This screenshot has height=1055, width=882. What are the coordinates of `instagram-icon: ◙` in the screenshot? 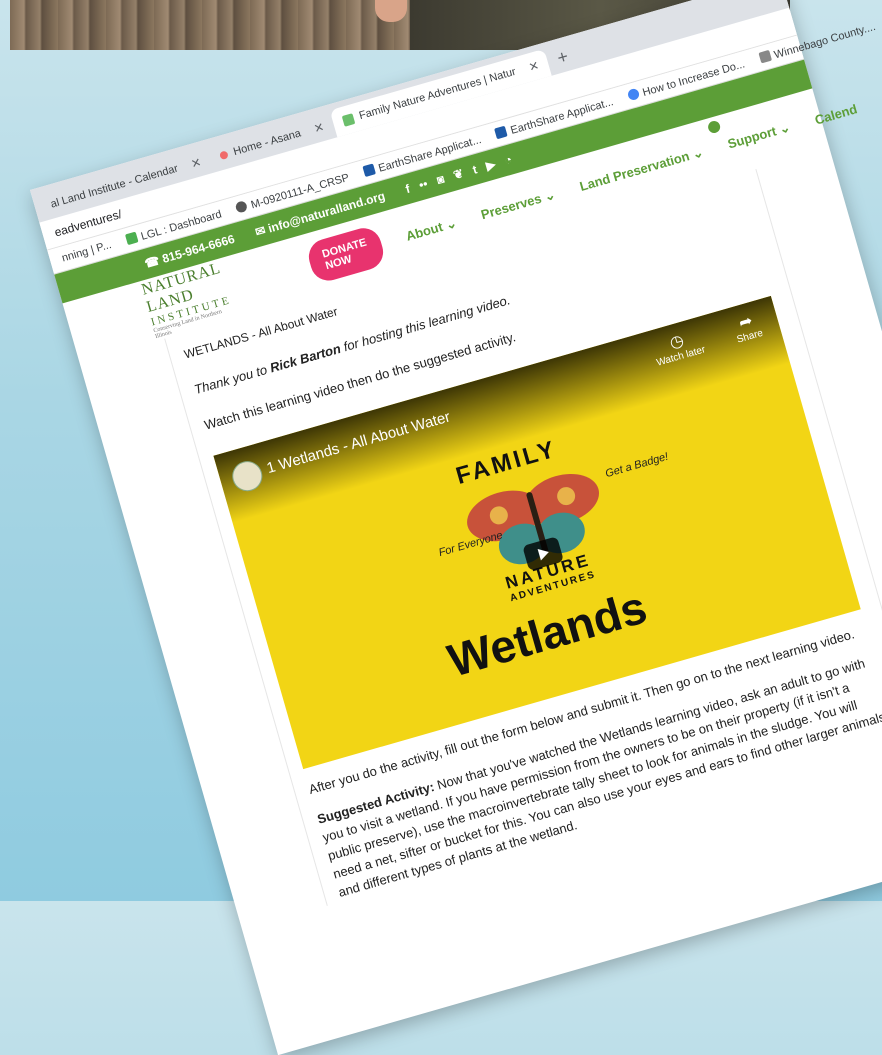 It's located at (440, 179).